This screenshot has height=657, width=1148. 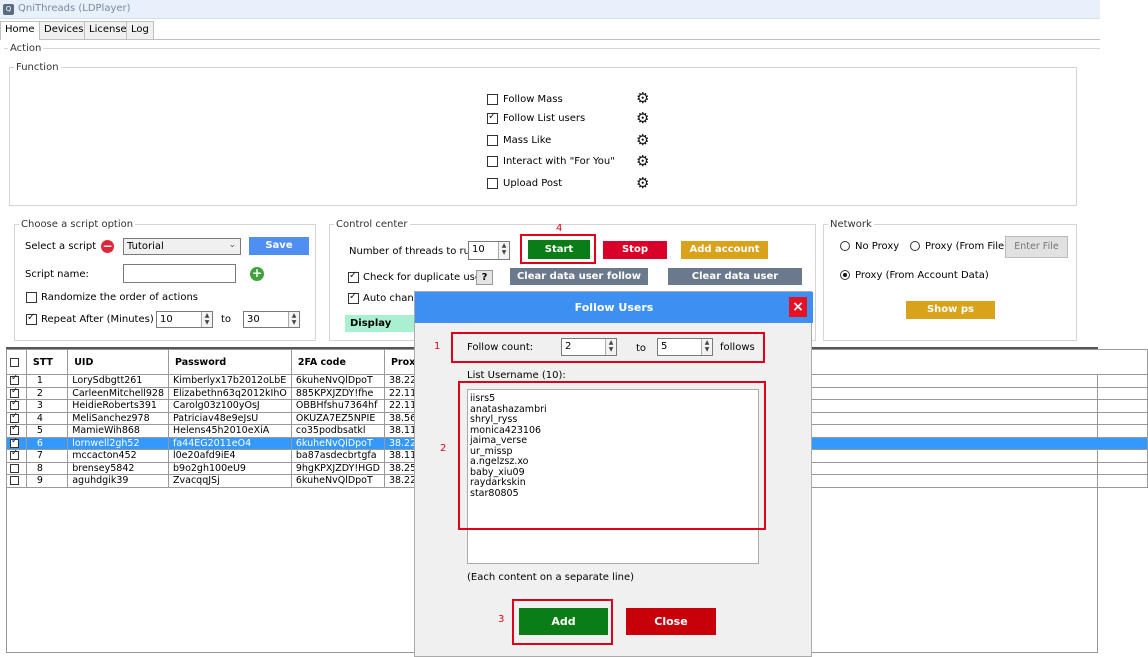 I want to click on uid-cell: lornwell2gh52, so click(x=118, y=443).